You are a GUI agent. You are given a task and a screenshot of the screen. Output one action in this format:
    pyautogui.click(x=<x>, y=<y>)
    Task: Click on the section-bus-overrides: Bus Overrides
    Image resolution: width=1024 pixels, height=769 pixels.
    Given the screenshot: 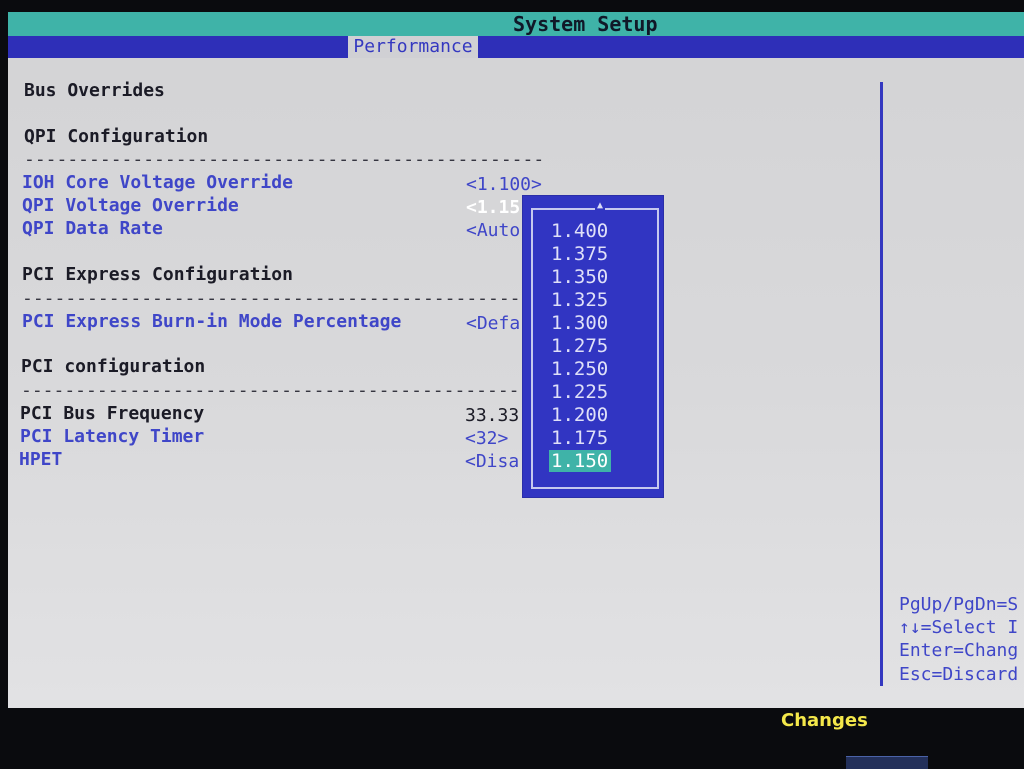 What is the action you would take?
    pyautogui.click(x=94, y=90)
    